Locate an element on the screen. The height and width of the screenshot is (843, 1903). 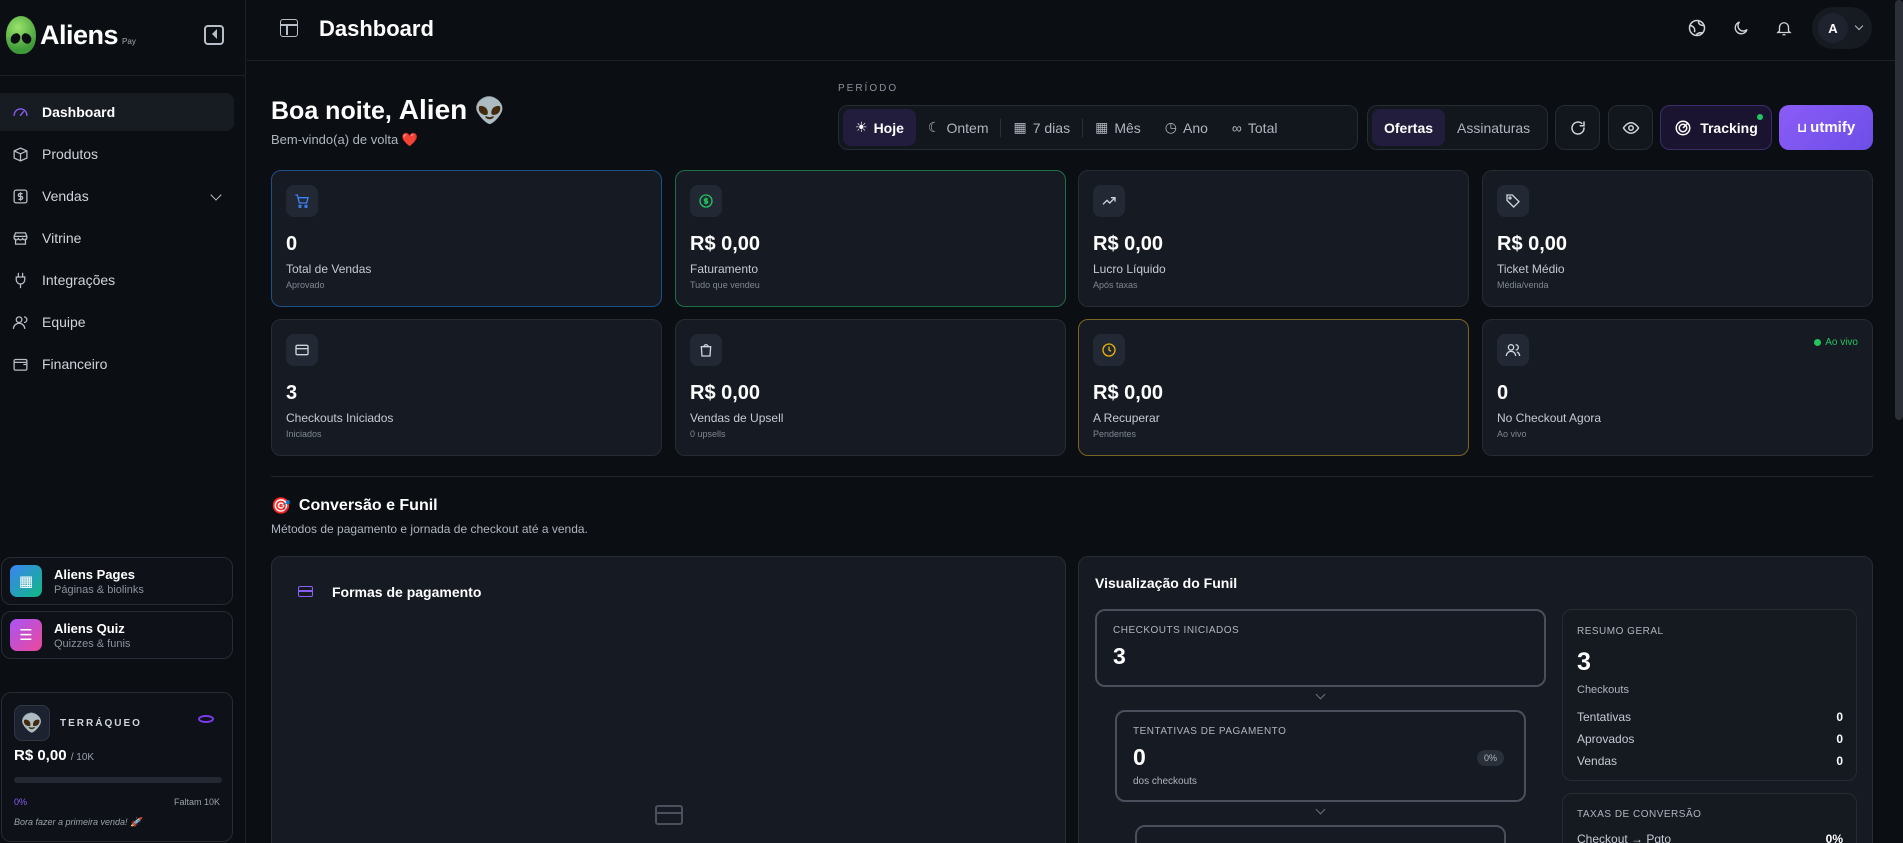
tracking-button: Tracking is located at coordinates (1716, 127).